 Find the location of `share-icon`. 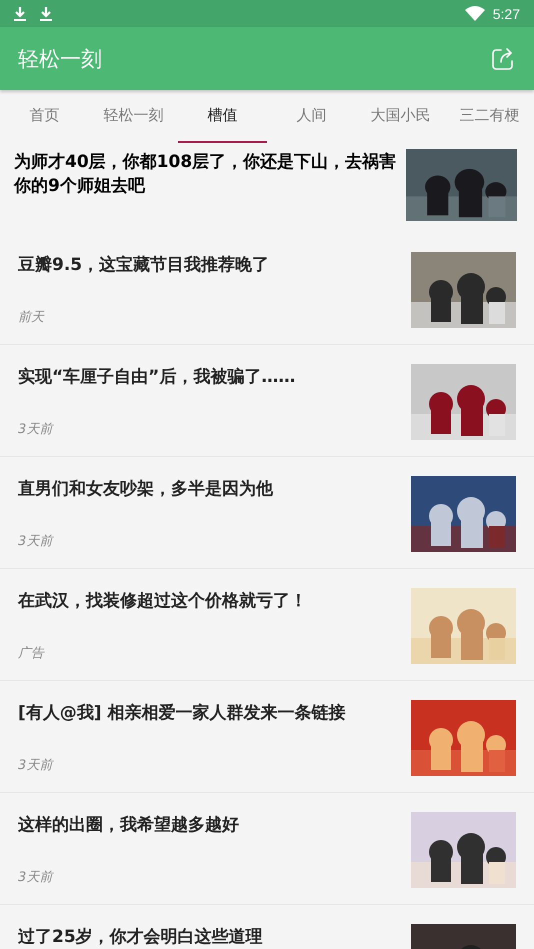

share-icon is located at coordinates (503, 59).